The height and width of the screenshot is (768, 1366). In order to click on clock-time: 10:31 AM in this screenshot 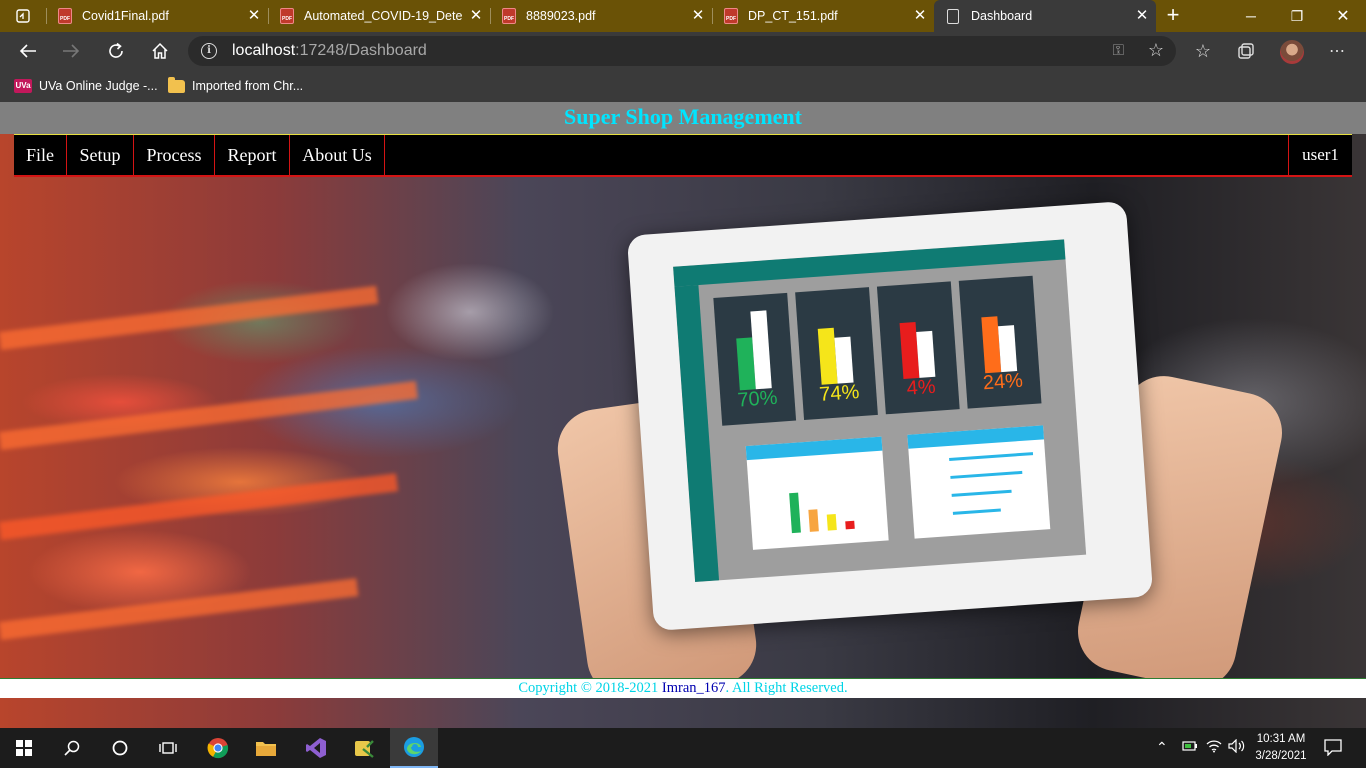, I will do `click(1281, 739)`.